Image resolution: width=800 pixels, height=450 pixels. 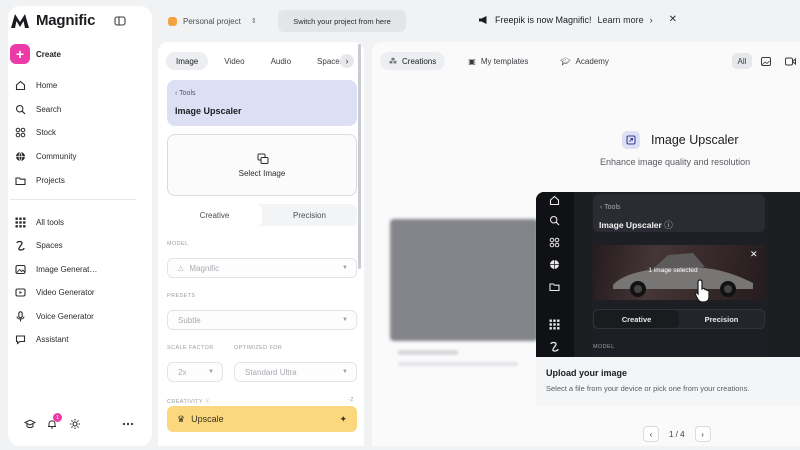 What do you see at coordinates (702, 434) in the screenshot?
I see `next-page-button: ›` at bounding box center [702, 434].